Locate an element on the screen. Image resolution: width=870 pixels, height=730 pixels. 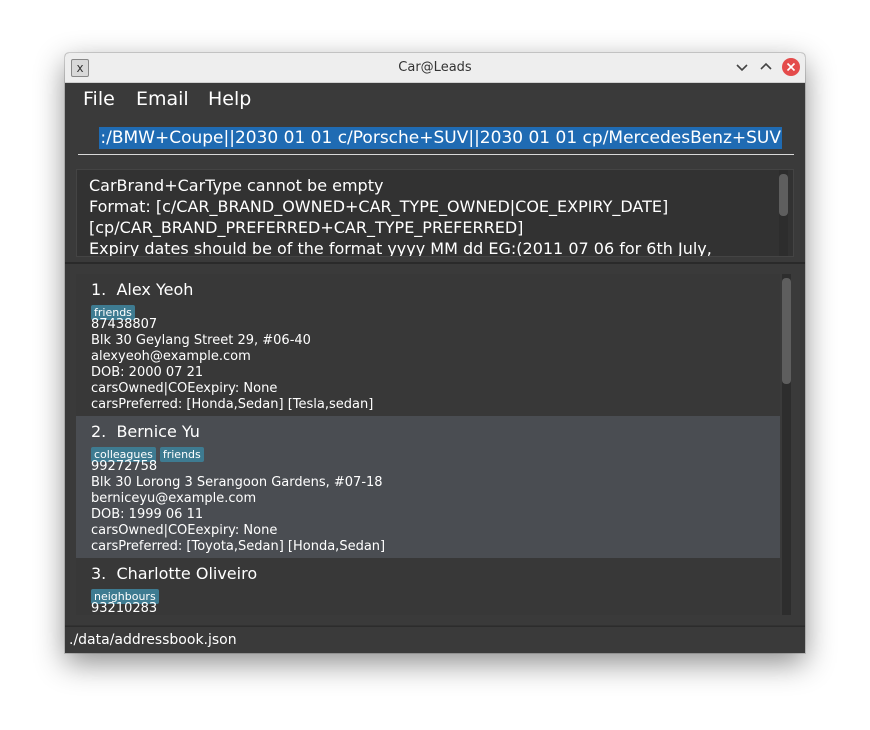
maximize-icon is located at coordinates (766, 67).